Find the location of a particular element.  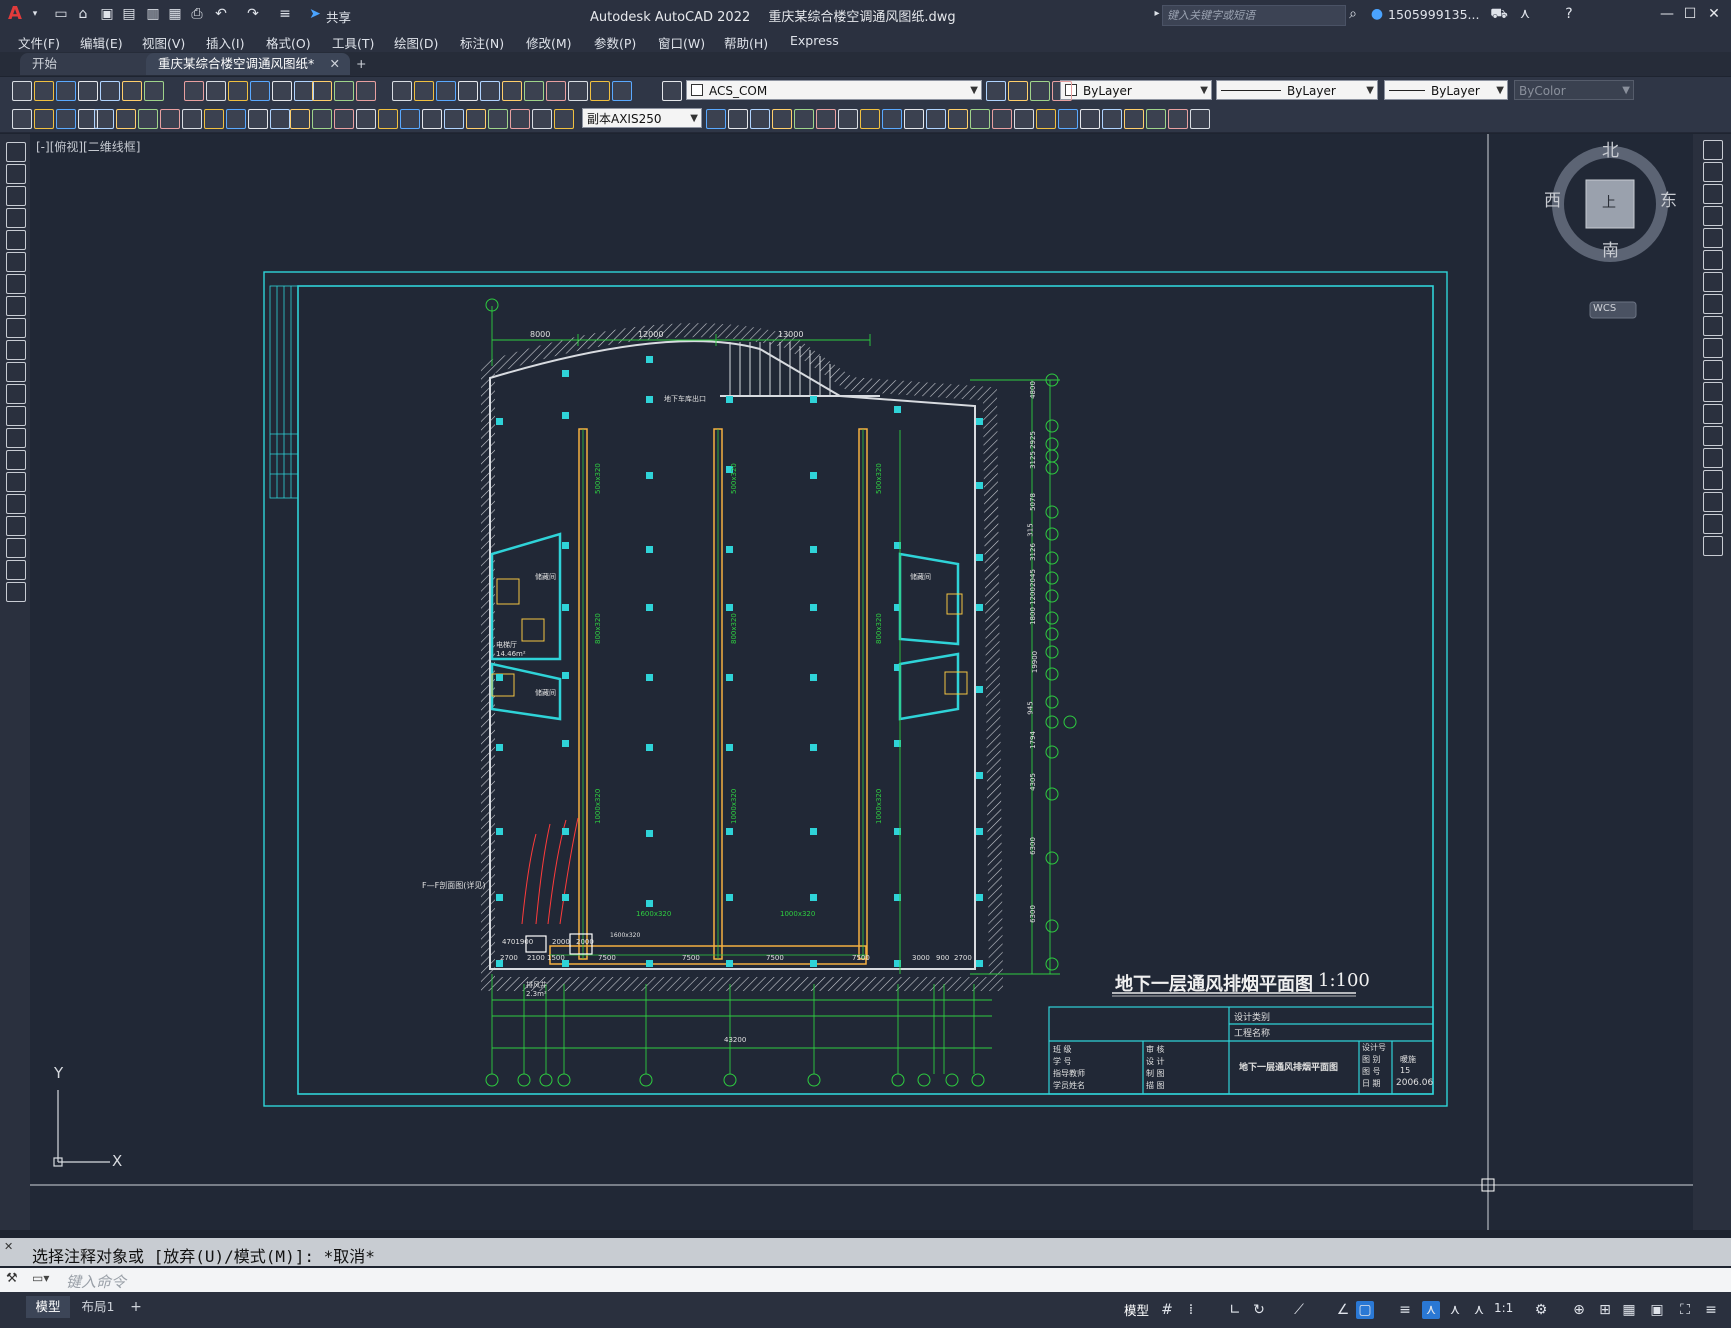

search-input: 键入关键字或短语 is located at coordinates (1254, 15).